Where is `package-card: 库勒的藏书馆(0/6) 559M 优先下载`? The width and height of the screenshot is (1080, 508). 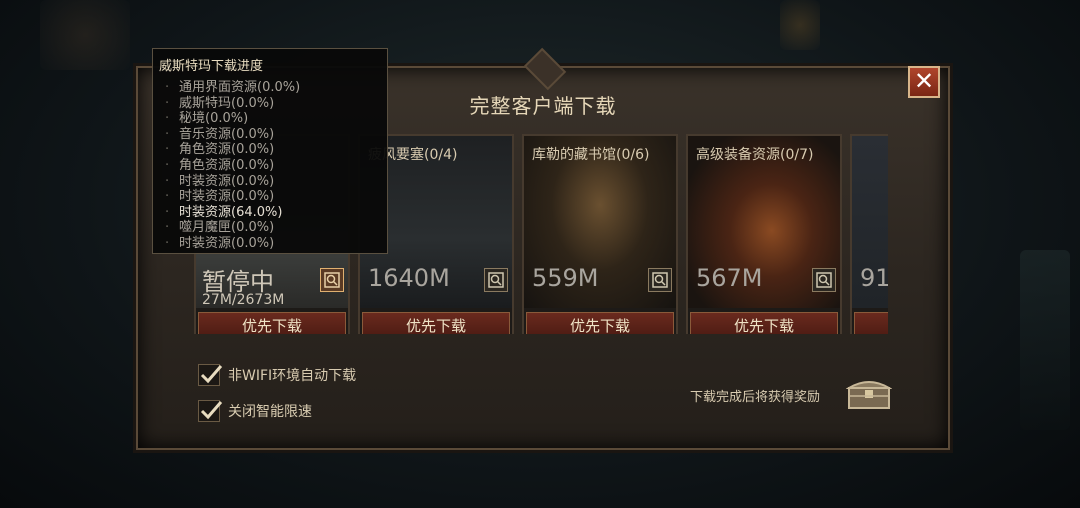 package-card: 库勒的藏书馆(0/6) 559M 优先下载 is located at coordinates (600, 234).